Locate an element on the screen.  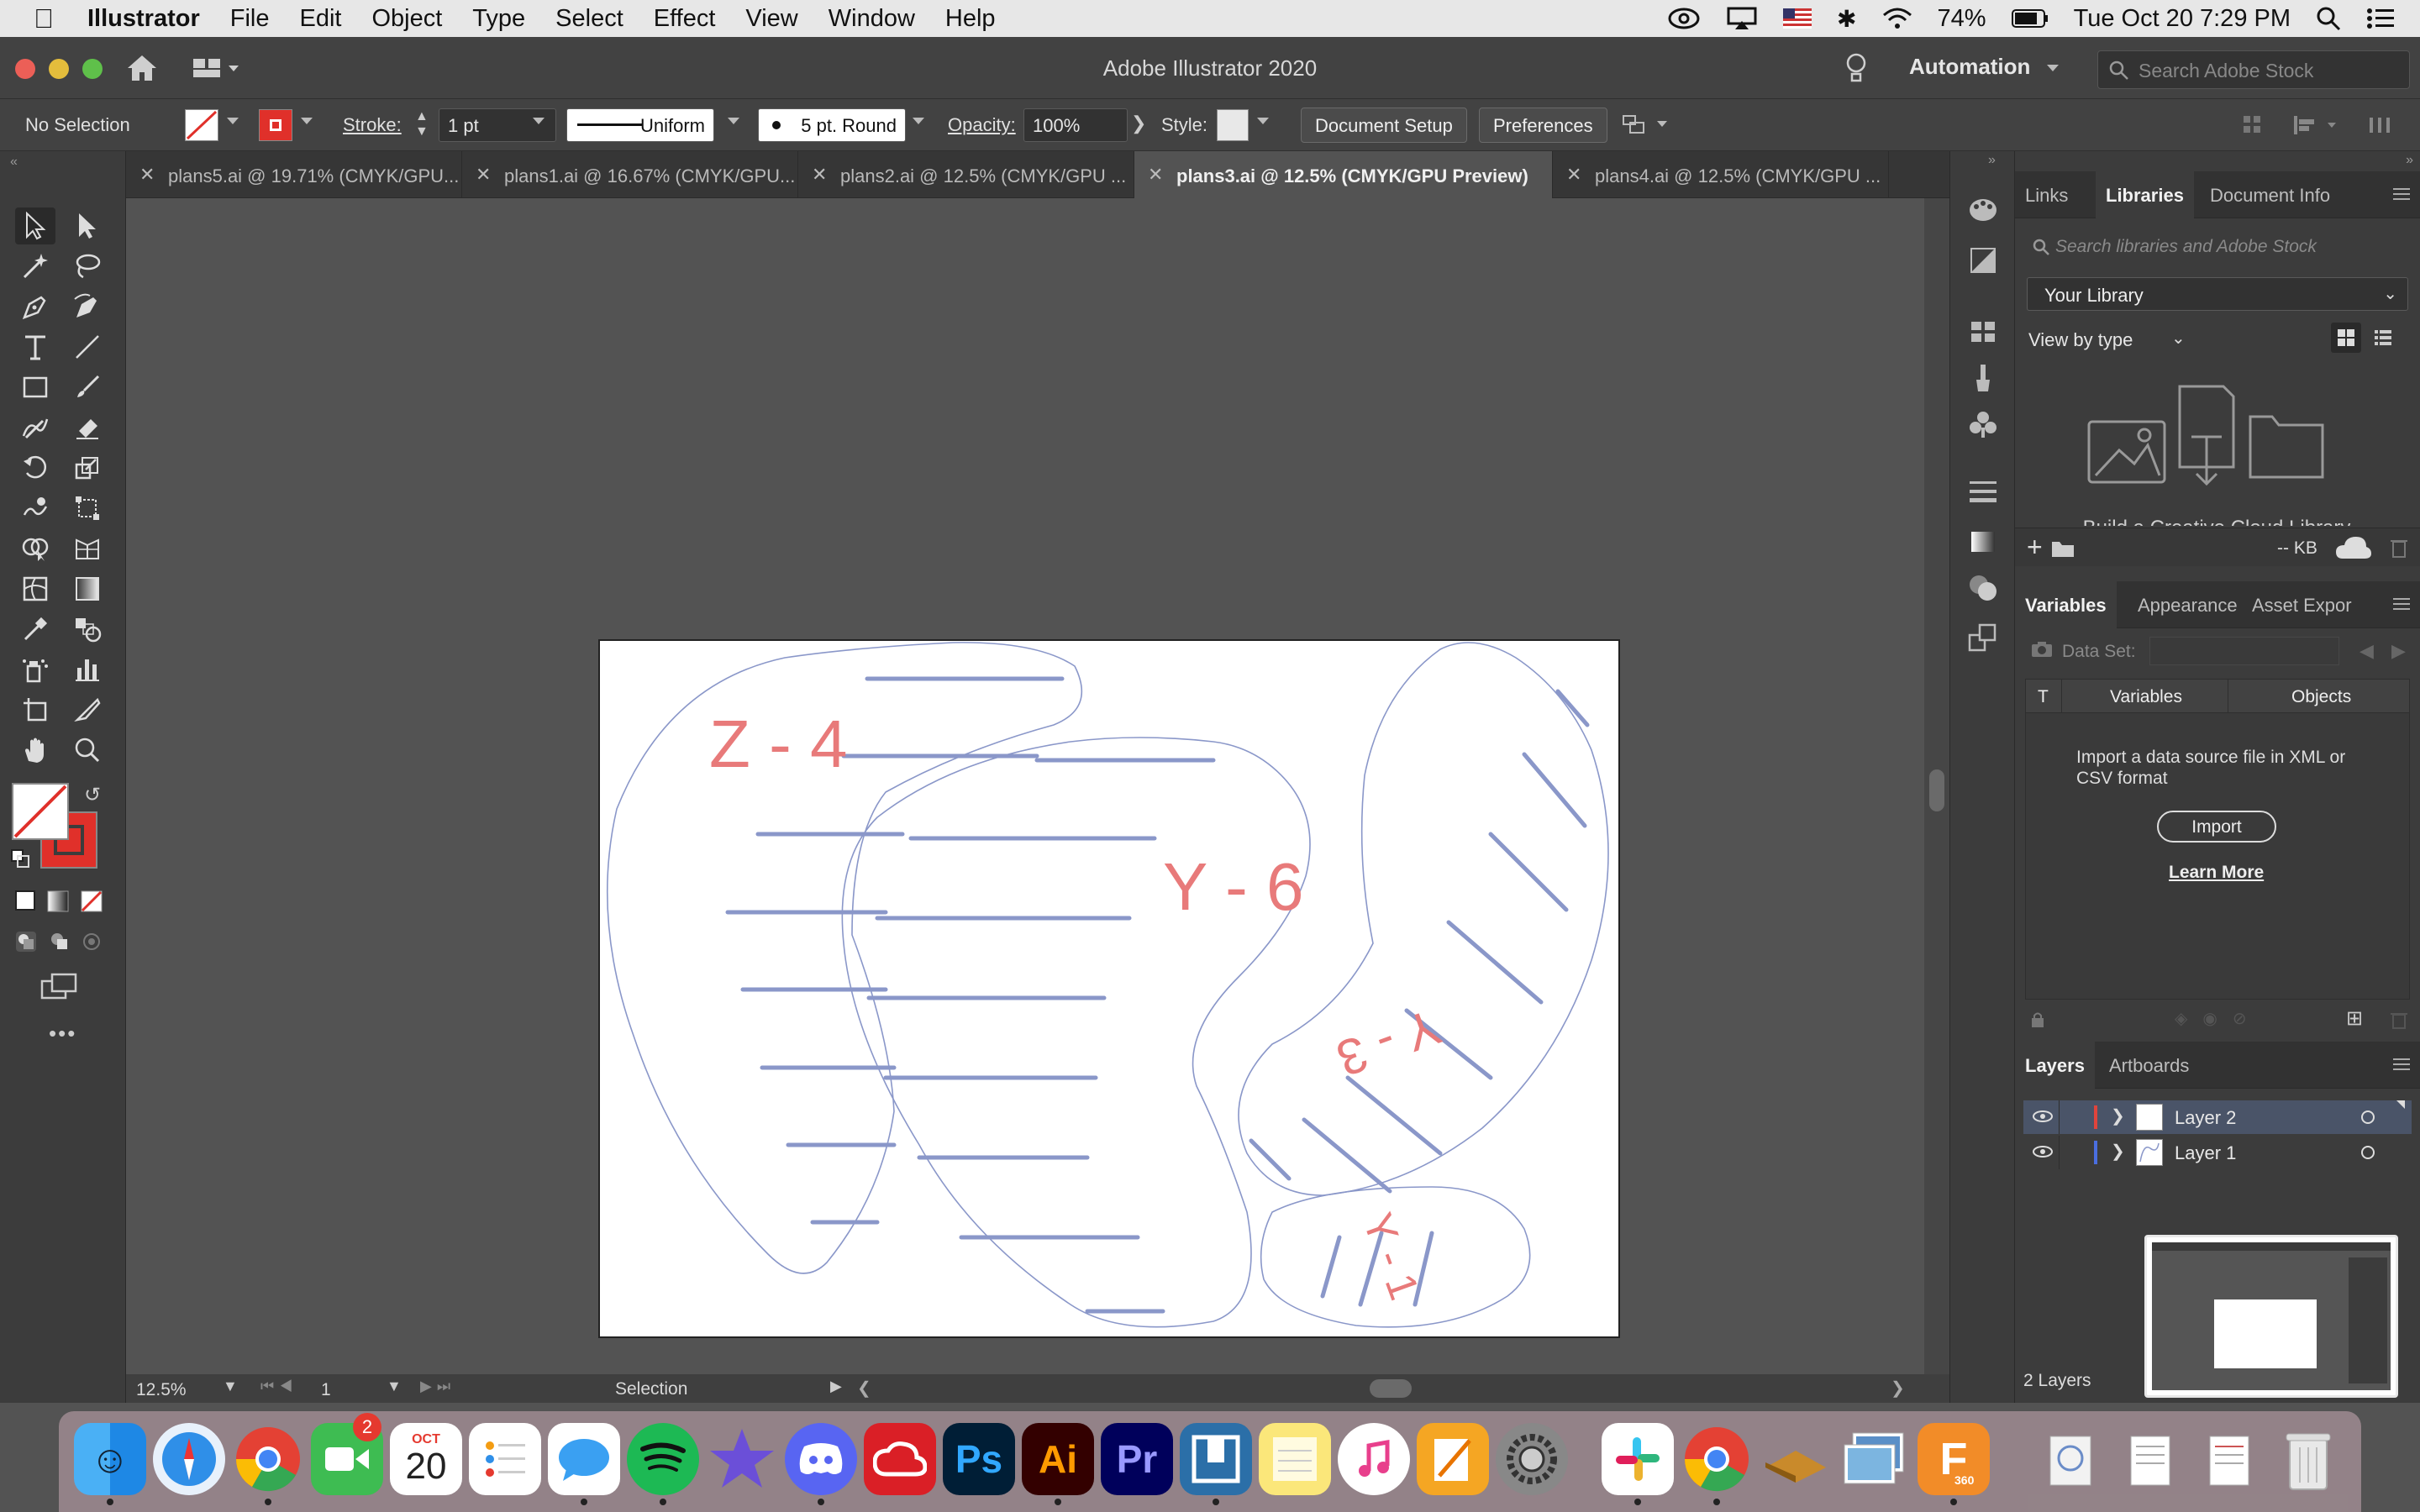
creative-cloud-icon is located at coordinates (900, 1459).